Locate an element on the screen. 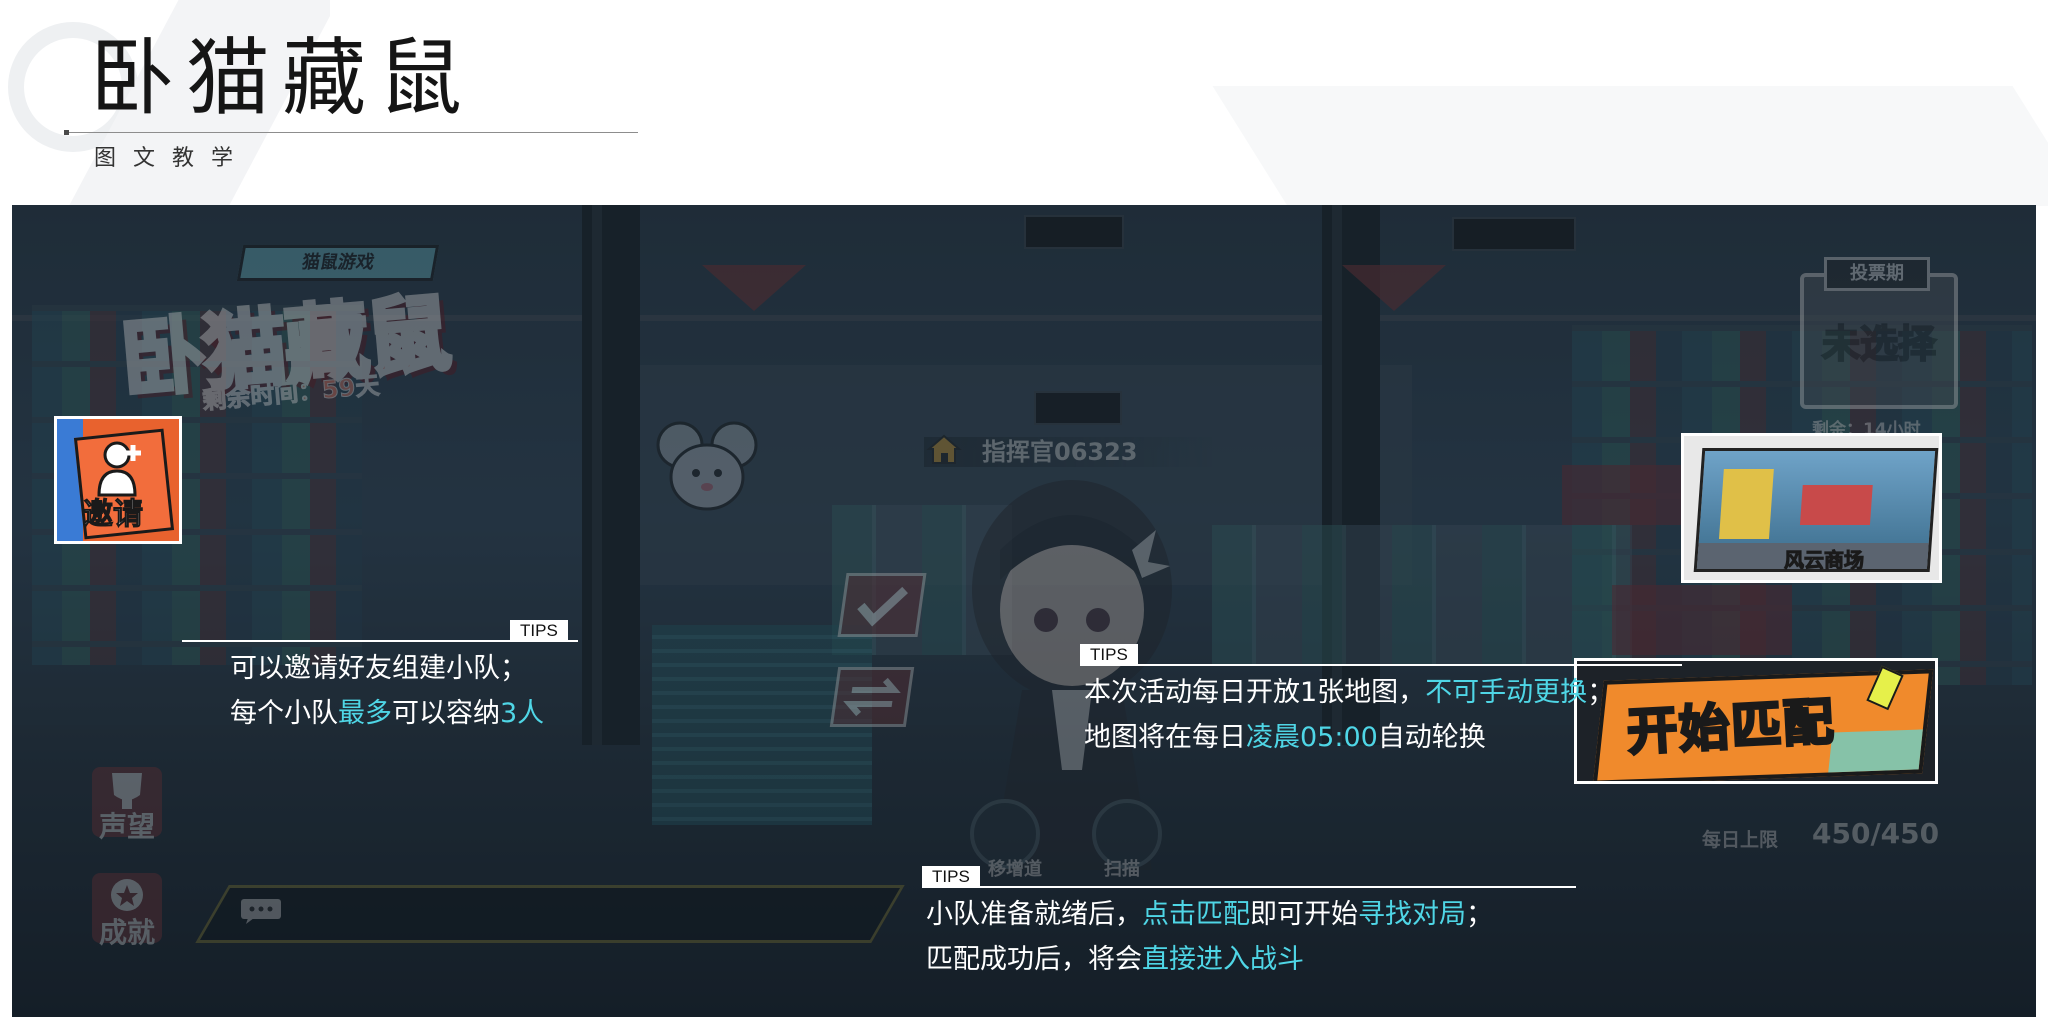 This screenshot has width=2048, height=1024. title-divider is located at coordinates (351, 132).